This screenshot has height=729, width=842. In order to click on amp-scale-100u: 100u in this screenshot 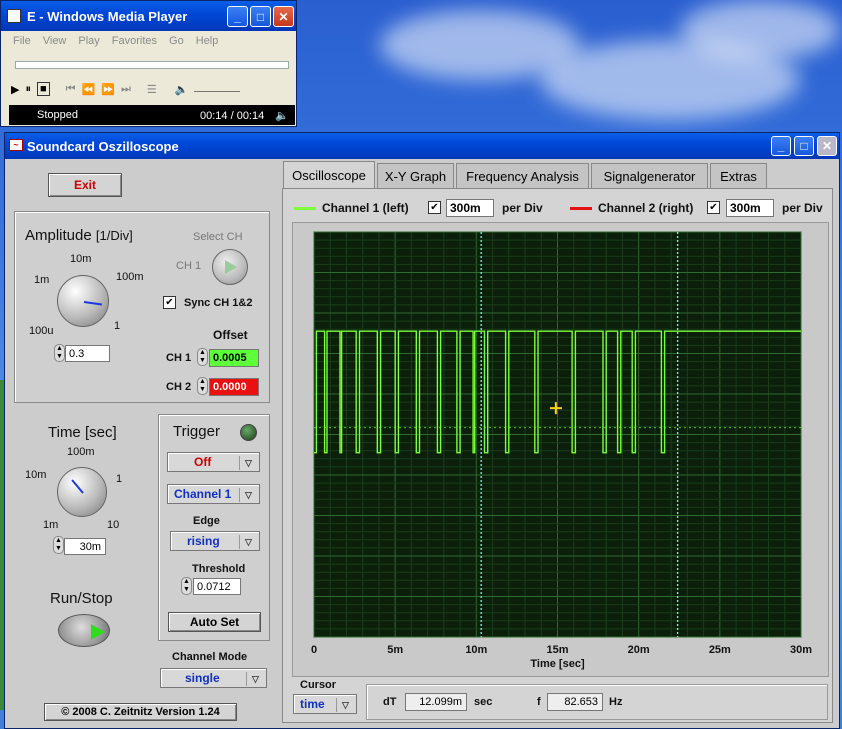, I will do `click(41, 331)`.